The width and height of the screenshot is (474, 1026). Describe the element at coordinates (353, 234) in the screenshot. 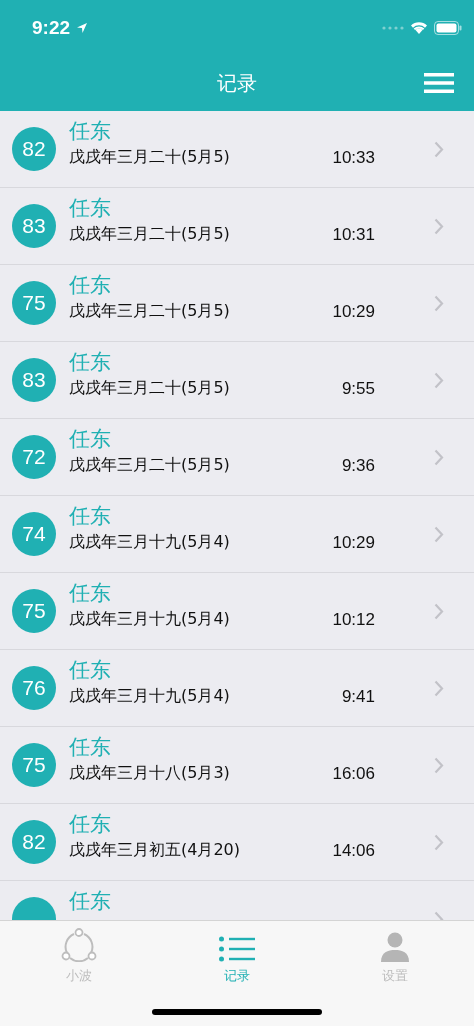

I see `record-time: 10:31` at that location.